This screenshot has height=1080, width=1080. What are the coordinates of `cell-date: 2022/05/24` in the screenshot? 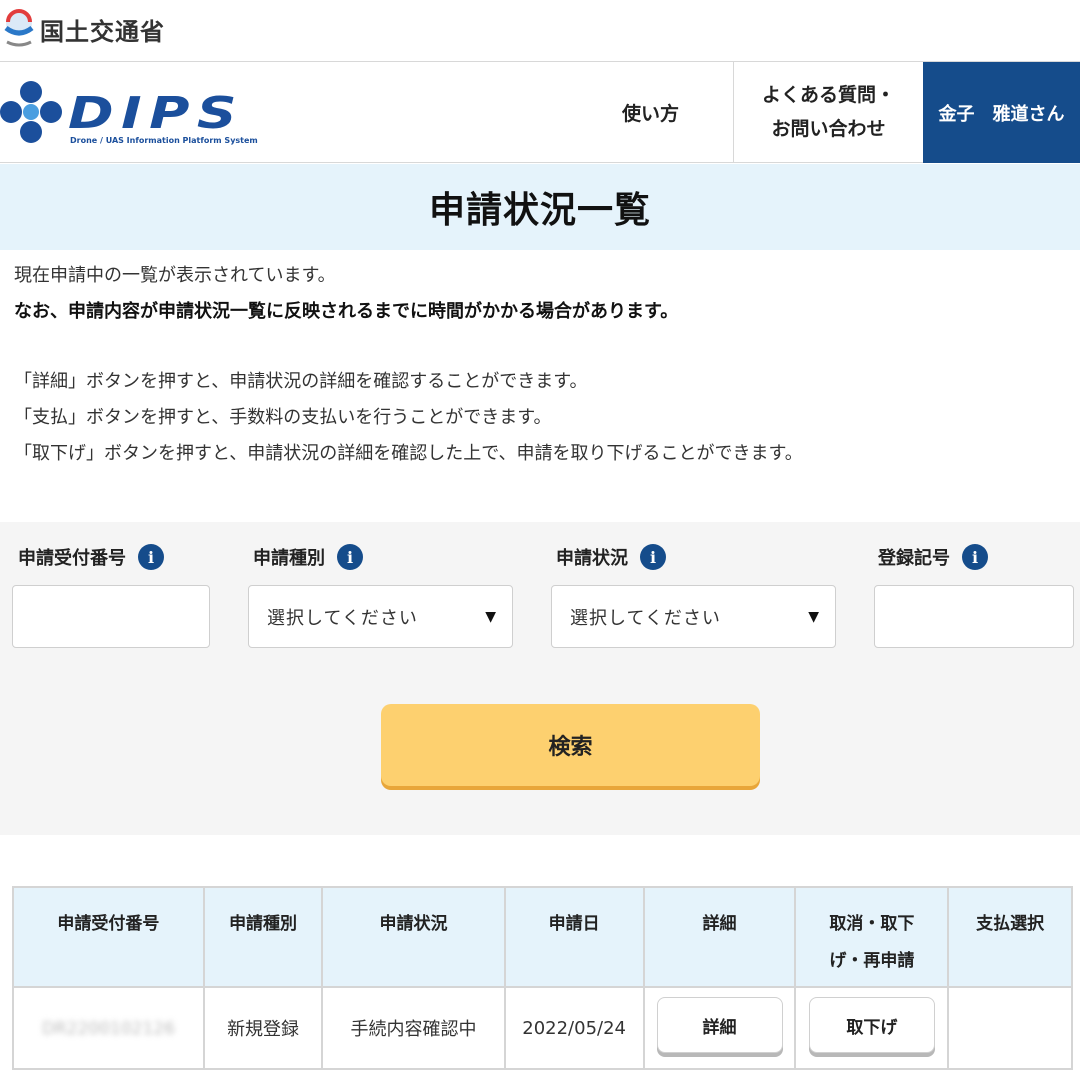 It's located at (574, 1028).